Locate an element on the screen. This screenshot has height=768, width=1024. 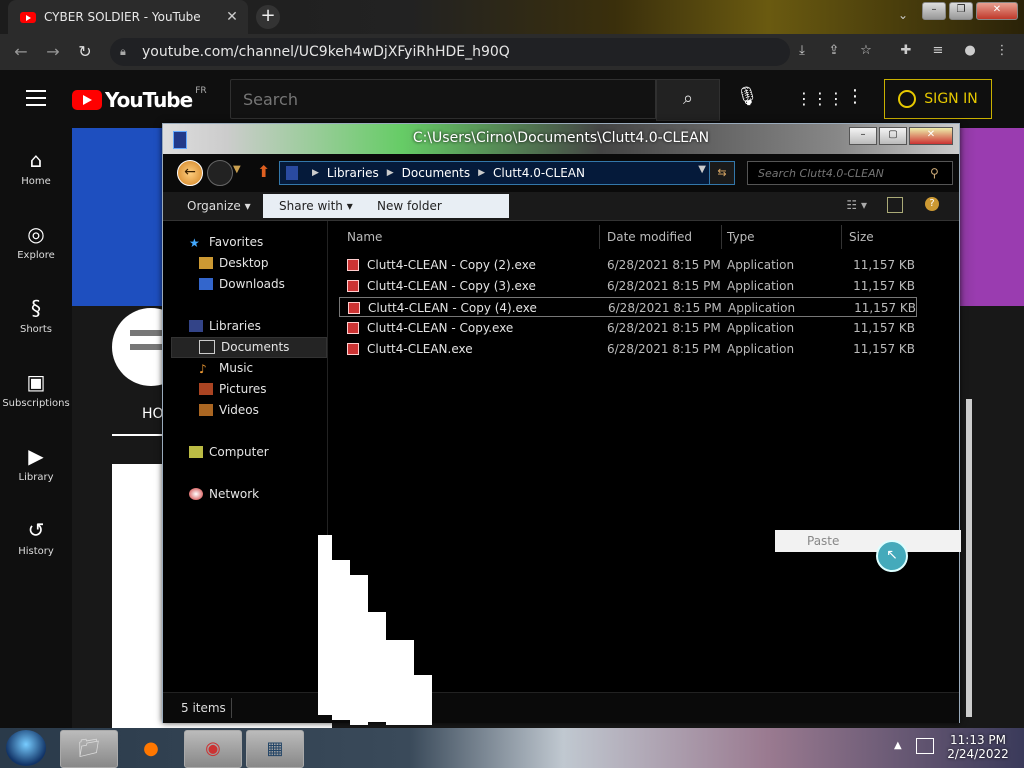
folder-icon: 📁︎ is located at coordinates (89, 748).